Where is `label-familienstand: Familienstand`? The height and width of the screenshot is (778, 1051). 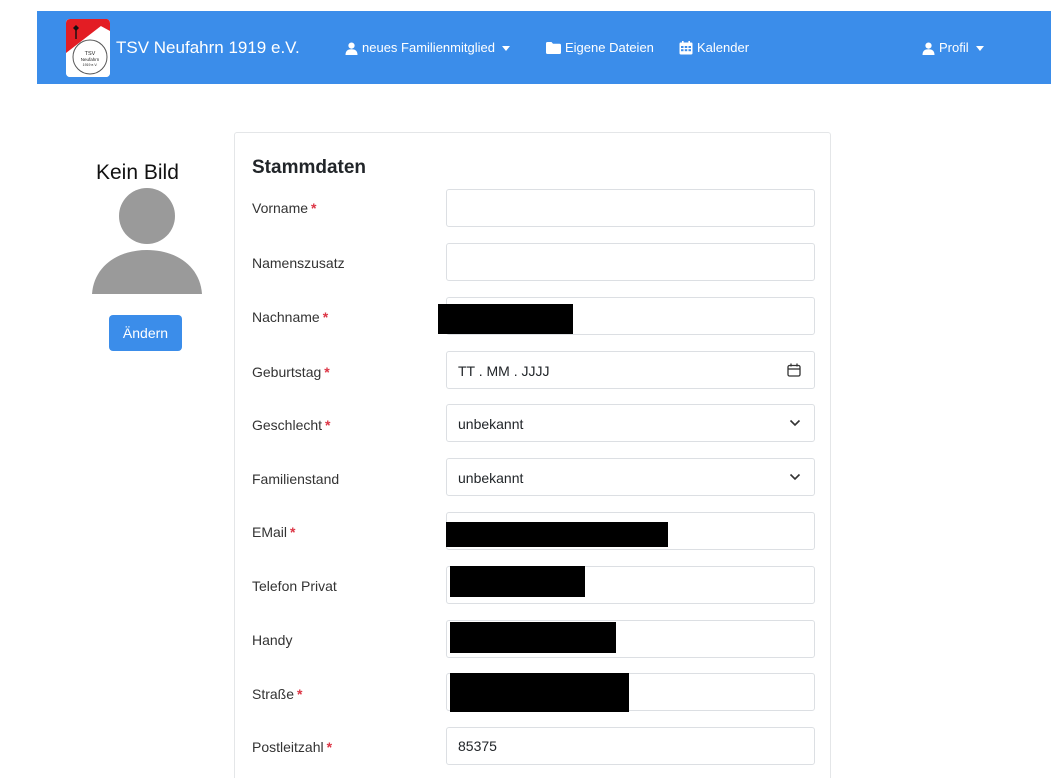
label-familienstand: Familienstand is located at coordinates (296, 479).